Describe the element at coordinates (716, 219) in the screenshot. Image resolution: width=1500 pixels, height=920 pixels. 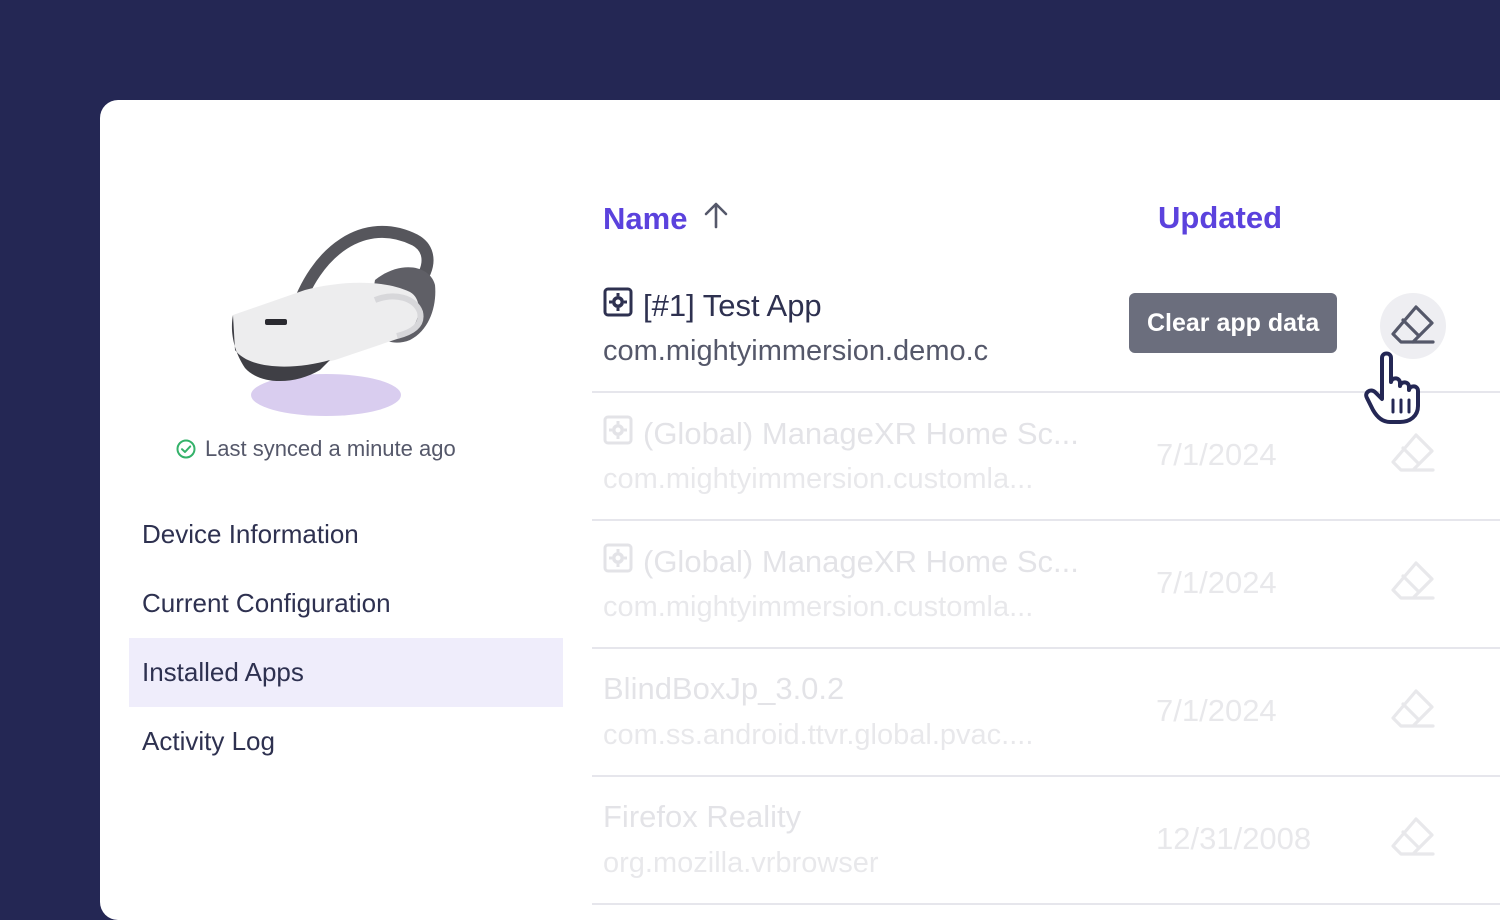
I see `arrow-up-icon` at that location.